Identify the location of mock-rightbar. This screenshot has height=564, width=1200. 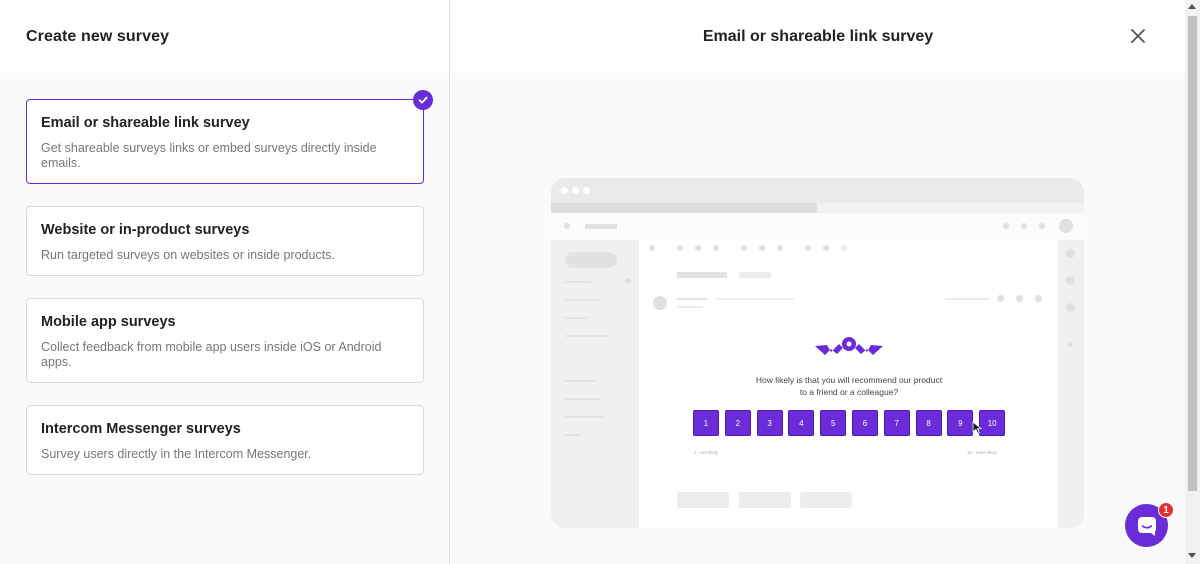
(1071, 384).